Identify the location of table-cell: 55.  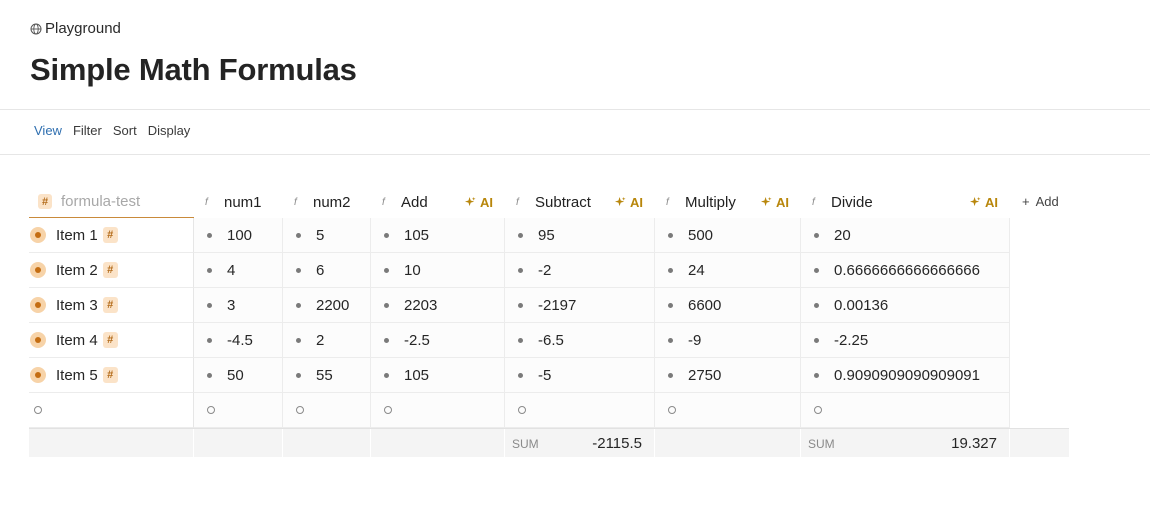
(327, 375).